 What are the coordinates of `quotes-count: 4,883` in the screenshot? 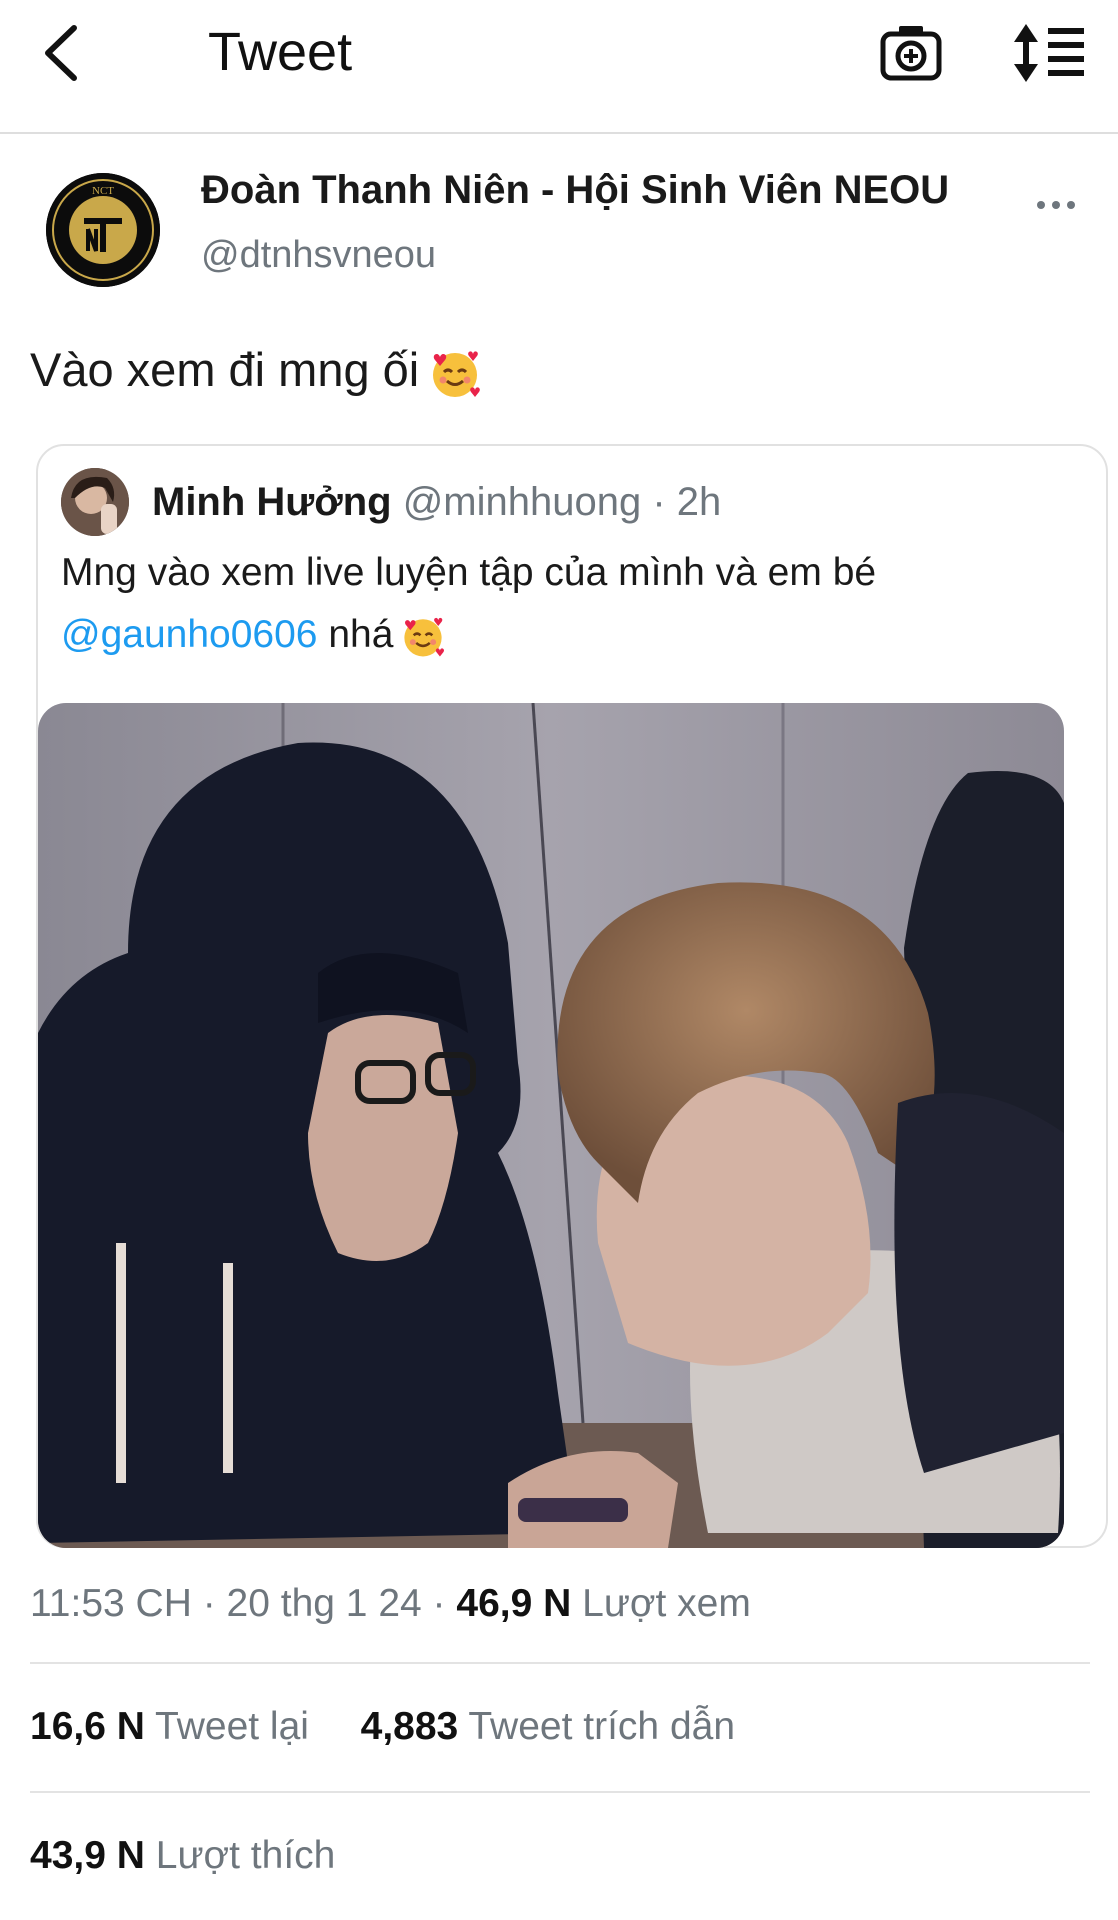 It's located at (409, 1726).